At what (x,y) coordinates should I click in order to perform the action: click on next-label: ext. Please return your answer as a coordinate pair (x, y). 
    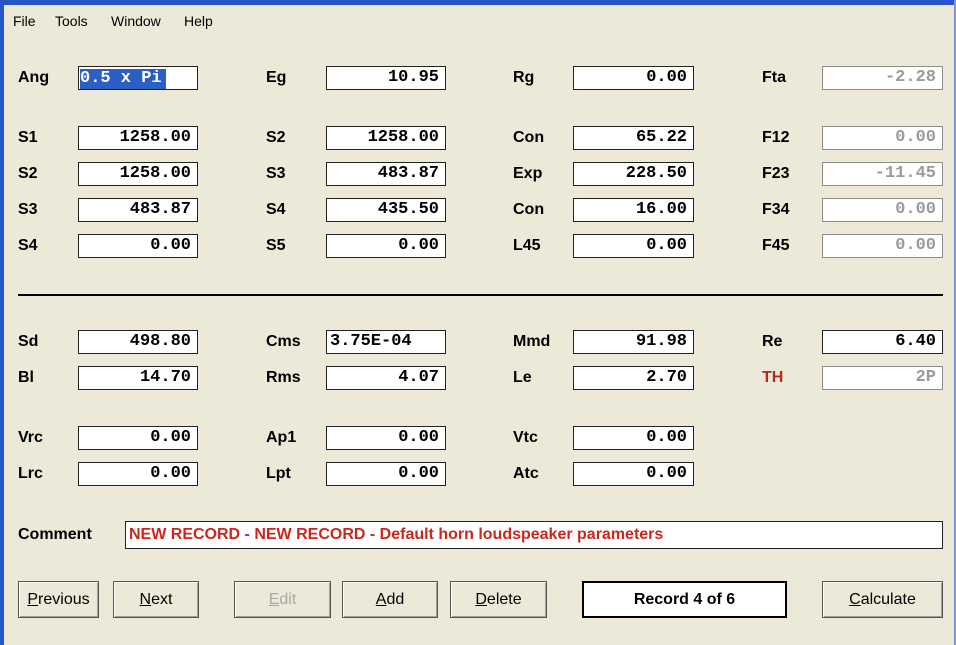
    Looking at the image, I should click on (162, 599).